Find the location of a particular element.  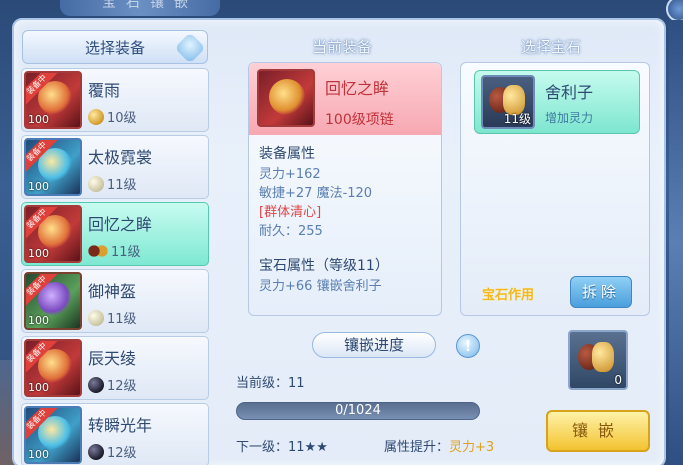

equipment-item-taiji-nichang: 装备中 100 太极霓裳 11级 is located at coordinates (115, 167).